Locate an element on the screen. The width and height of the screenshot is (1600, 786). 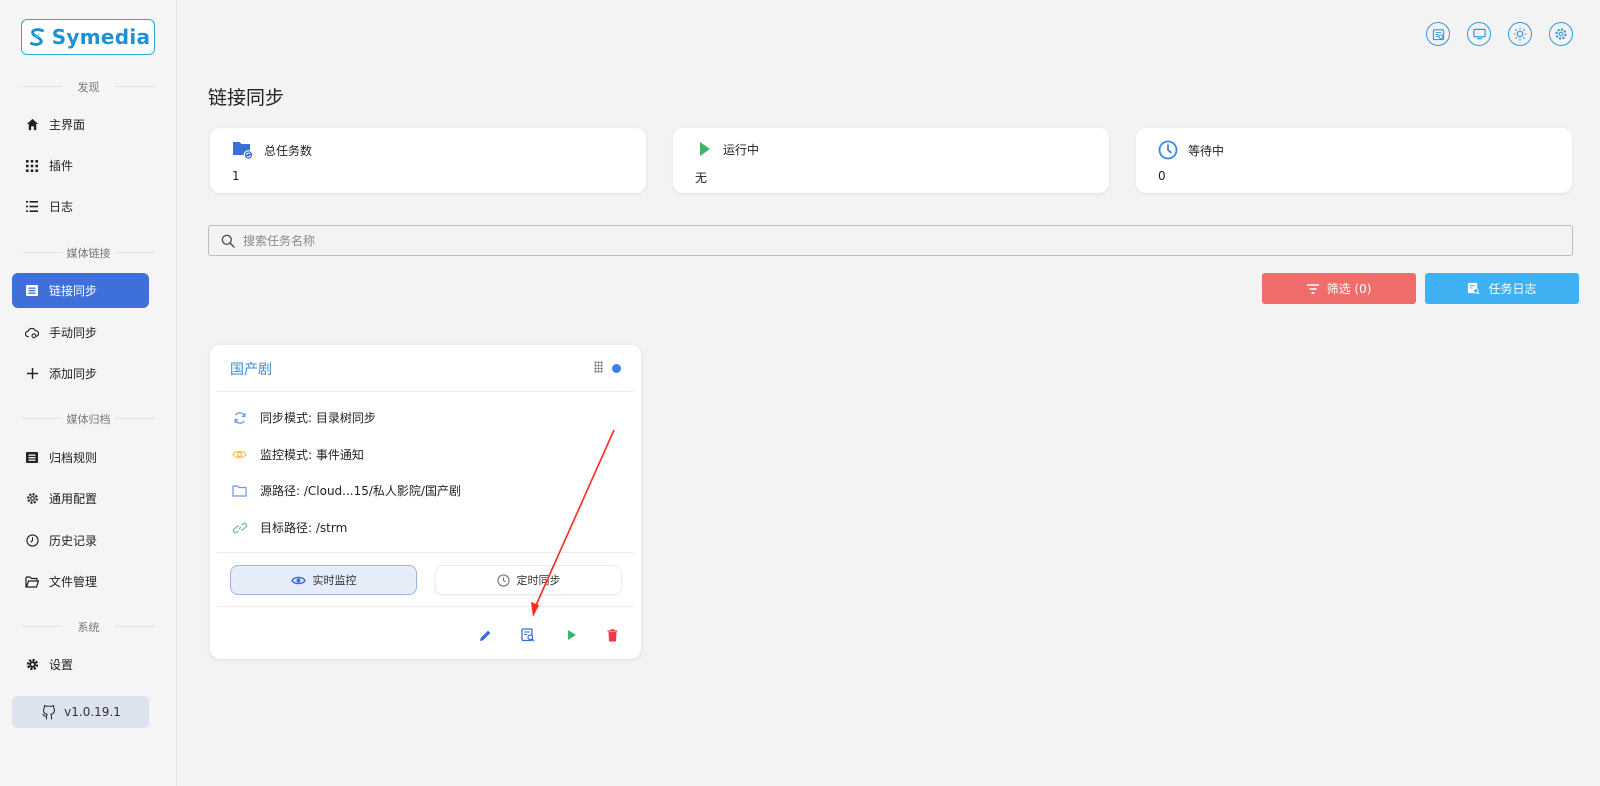
folder-sync-icon is located at coordinates (243, 151).